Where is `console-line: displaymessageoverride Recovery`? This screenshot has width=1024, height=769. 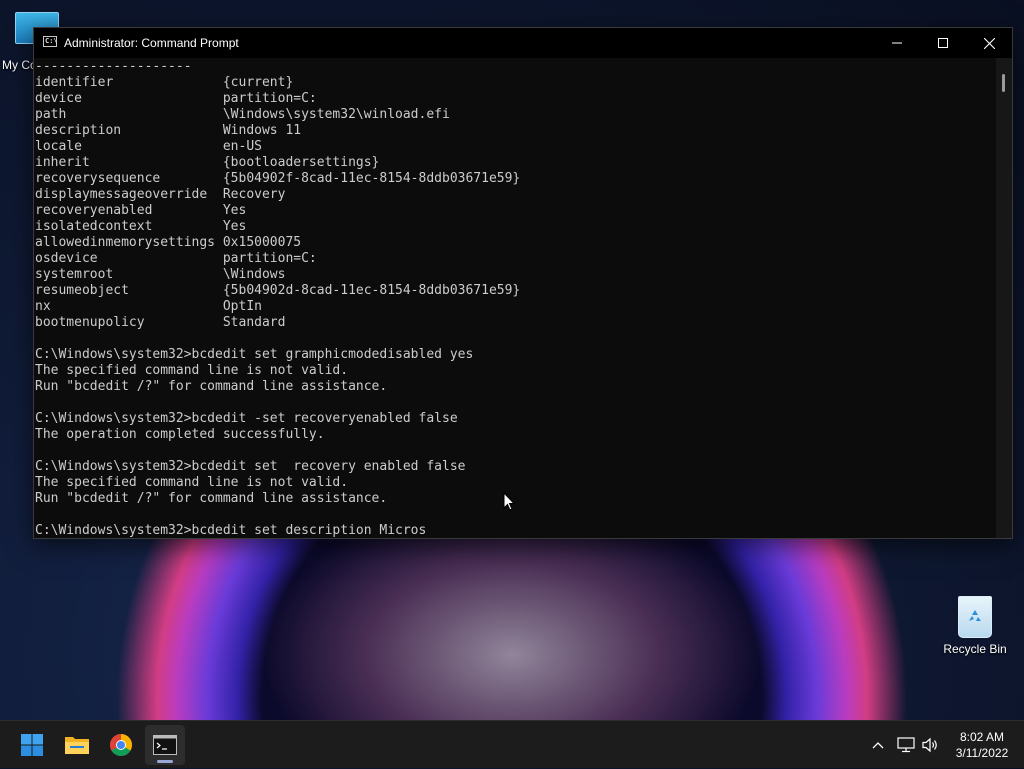 console-line: displaymessageoverride Recovery is located at coordinates (160, 194).